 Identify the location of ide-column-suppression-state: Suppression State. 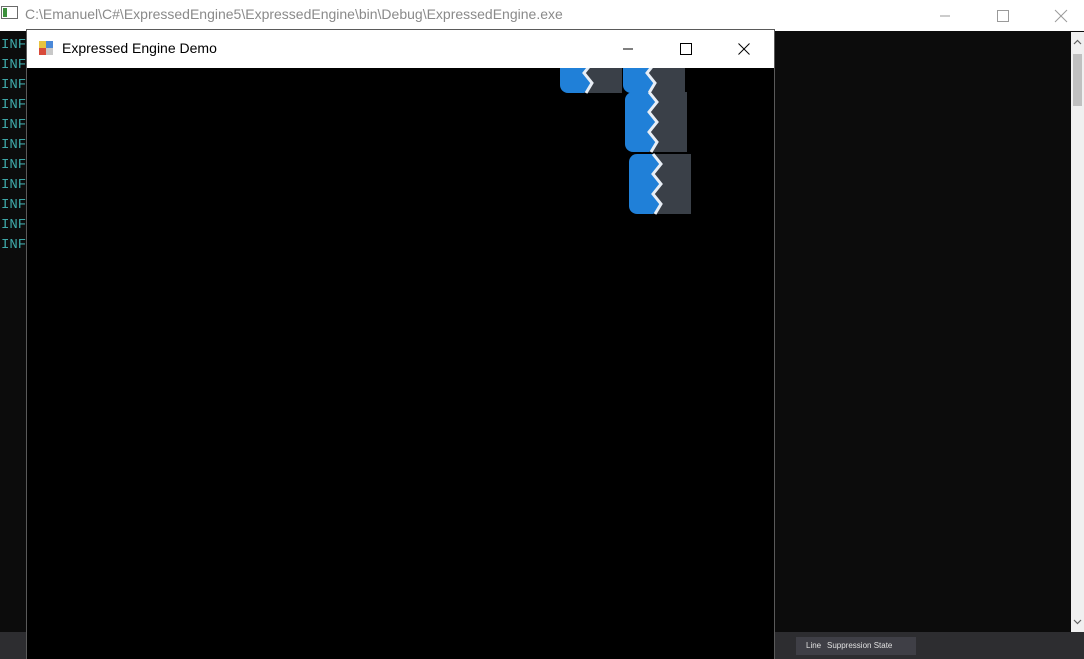
(859, 645).